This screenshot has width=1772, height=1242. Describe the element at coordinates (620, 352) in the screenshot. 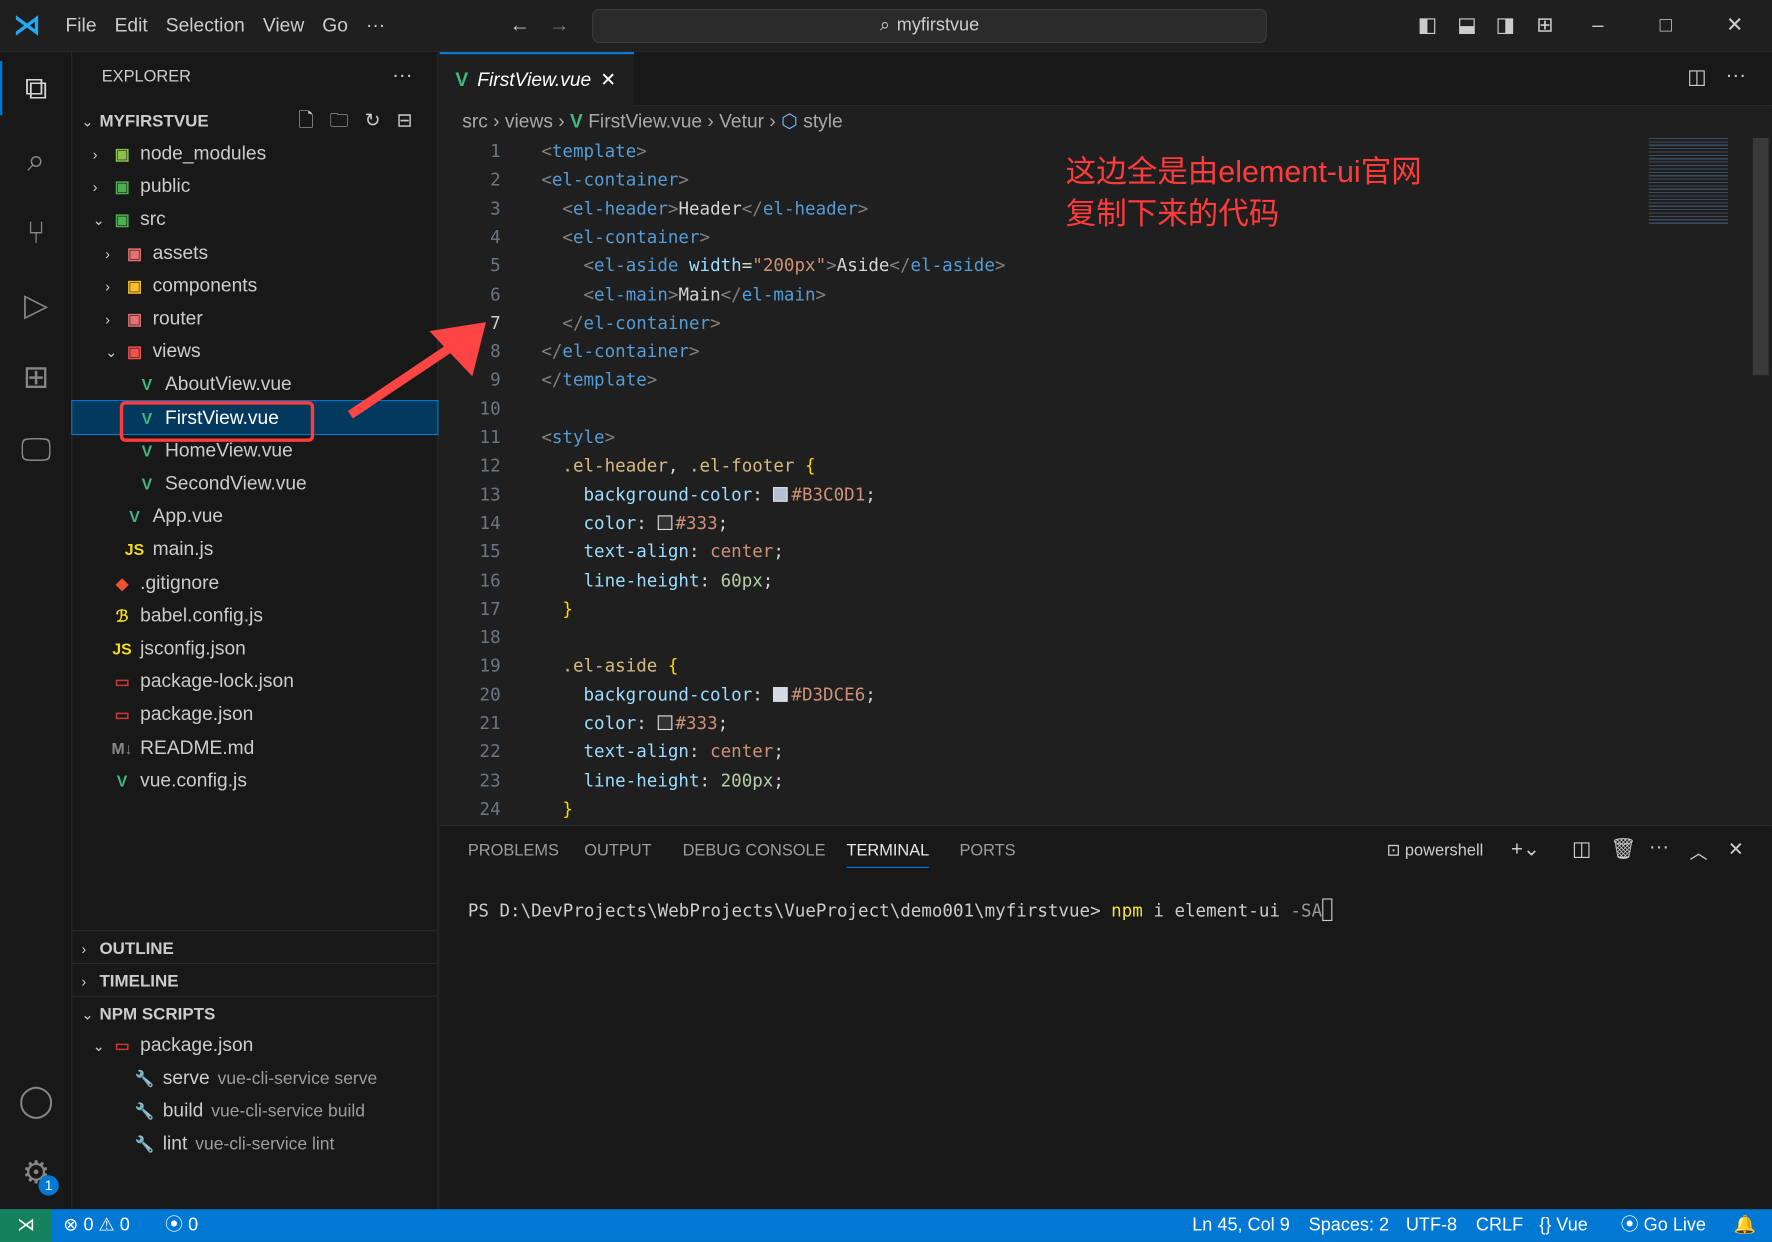

I see `code-line: </el-container>` at that location.